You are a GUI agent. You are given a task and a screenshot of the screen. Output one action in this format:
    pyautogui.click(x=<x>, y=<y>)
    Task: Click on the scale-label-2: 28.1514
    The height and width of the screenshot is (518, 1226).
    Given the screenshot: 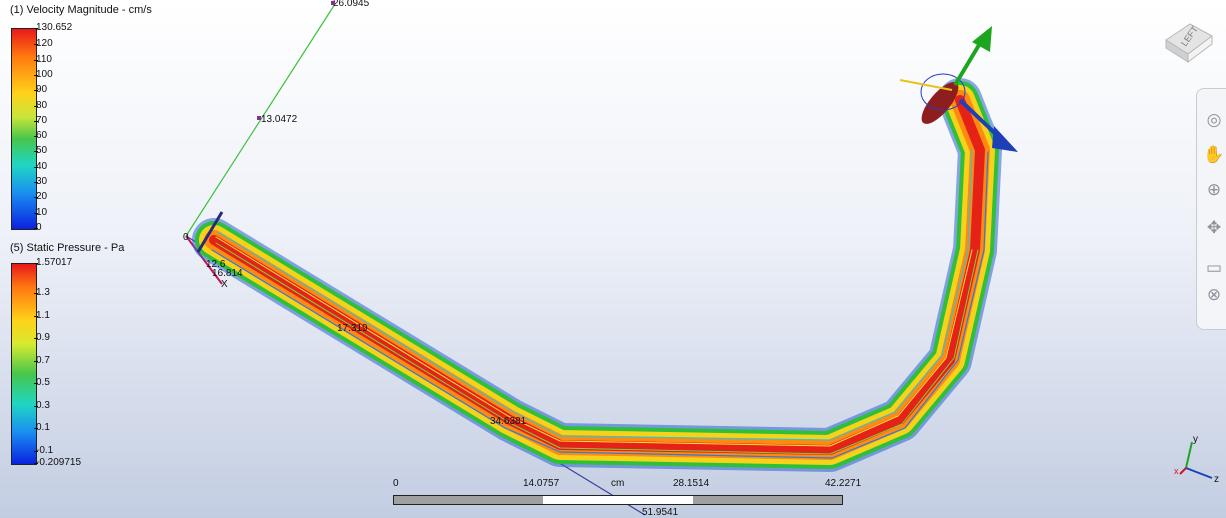 What is the action you would take?
    pyautogui.click(x=691, y=483)
    